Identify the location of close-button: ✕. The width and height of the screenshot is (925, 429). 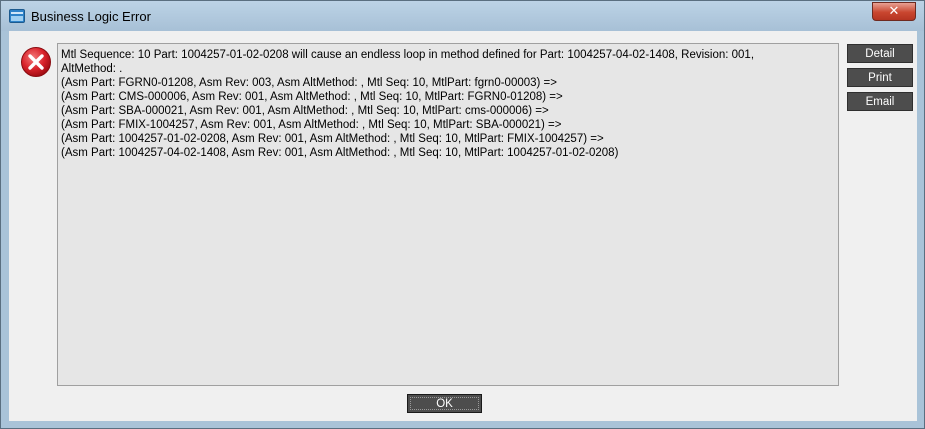
(894, 11).